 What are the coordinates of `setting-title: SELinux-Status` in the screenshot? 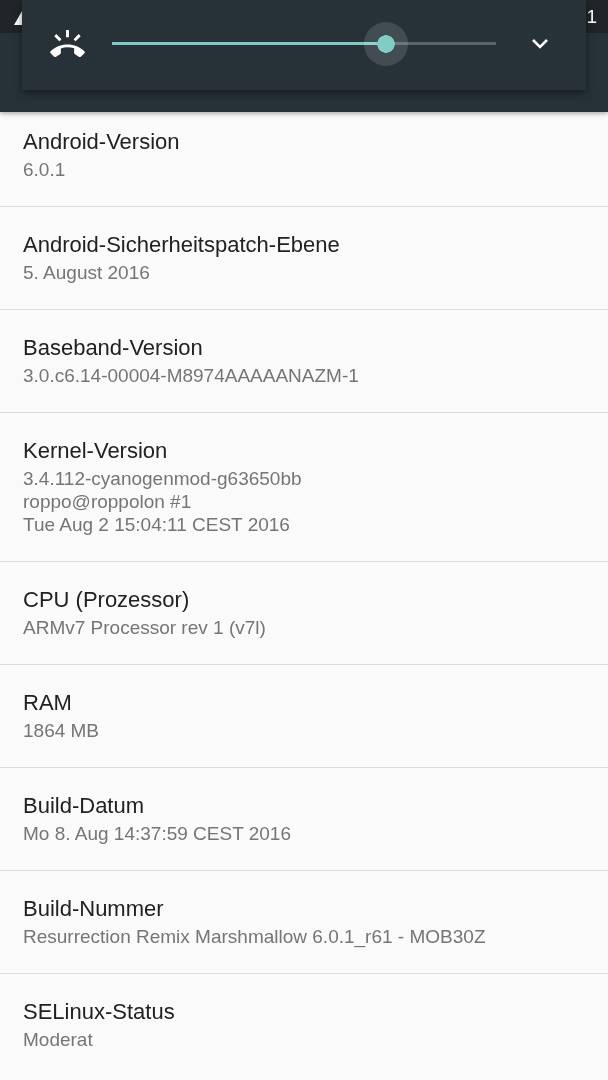 It's located at (99, 1012).